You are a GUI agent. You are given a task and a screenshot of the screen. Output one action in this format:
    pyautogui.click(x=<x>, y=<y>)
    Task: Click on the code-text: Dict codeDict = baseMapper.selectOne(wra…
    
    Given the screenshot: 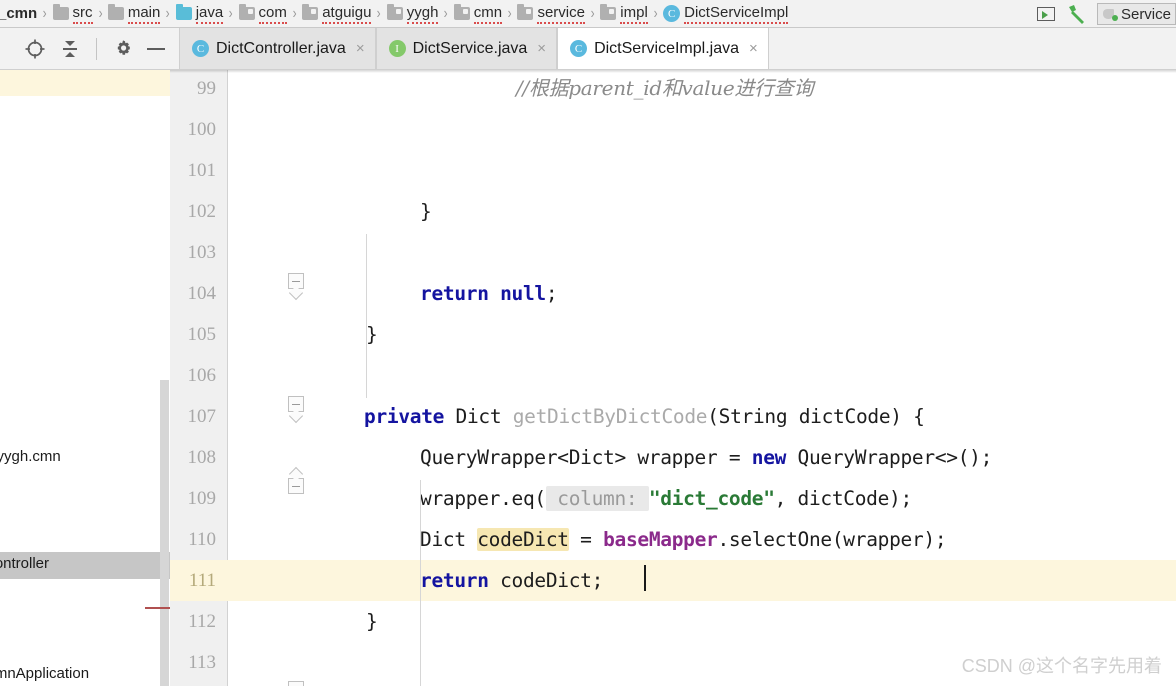 What is the action you would take?
    pyautogui.click(x=683, y=539)
    